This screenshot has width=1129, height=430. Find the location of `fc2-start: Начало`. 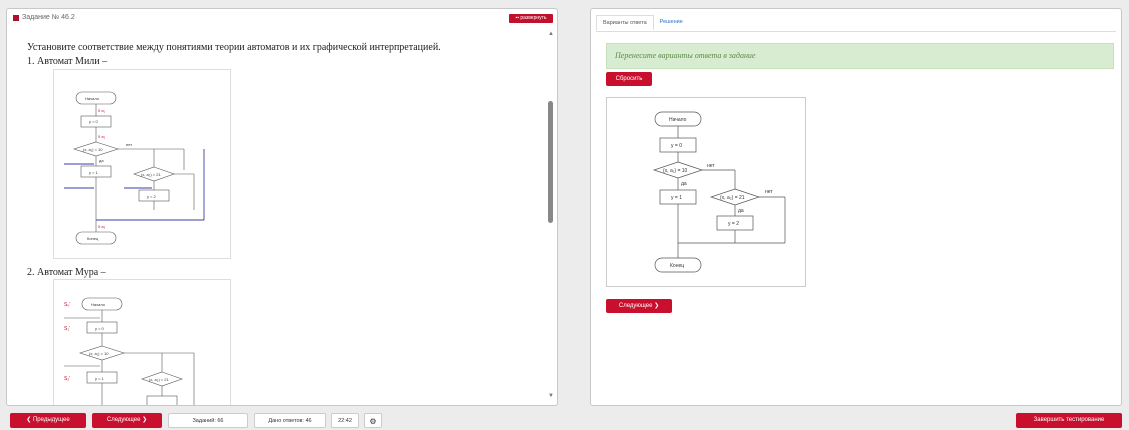

fc2-start: Начало is located at coordinates (98, 304).